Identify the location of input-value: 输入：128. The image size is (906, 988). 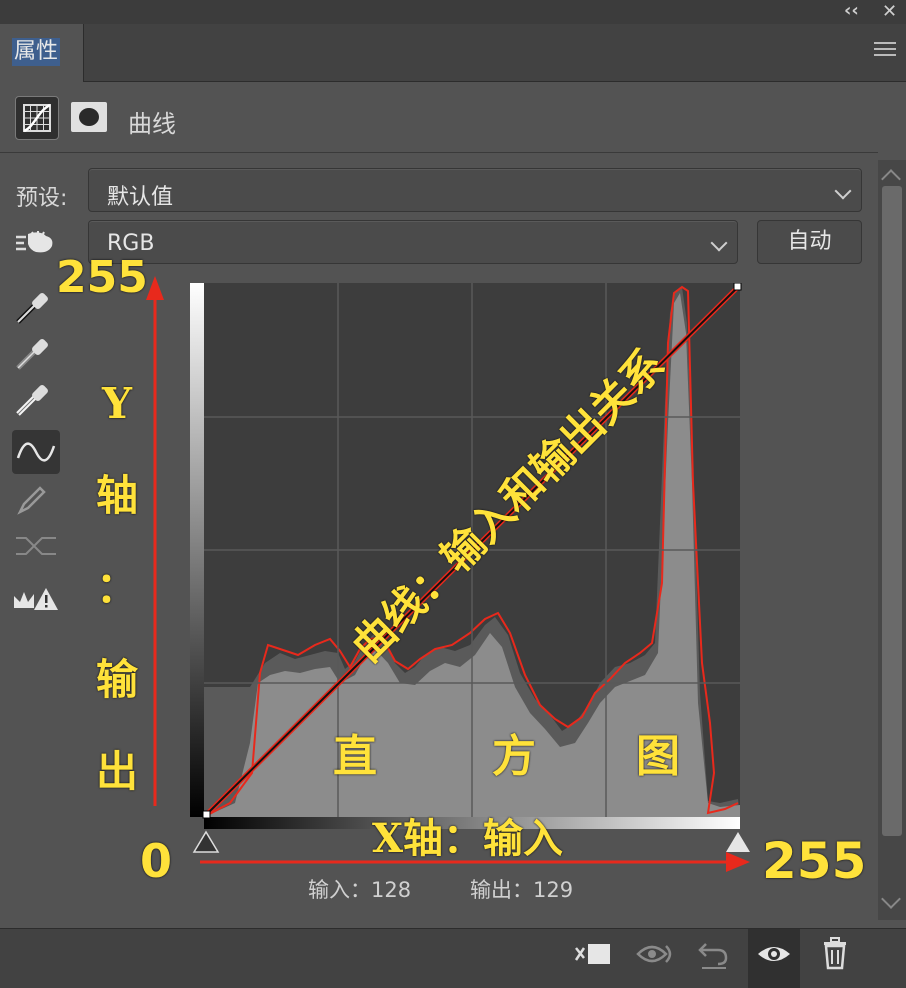
(360, 890).